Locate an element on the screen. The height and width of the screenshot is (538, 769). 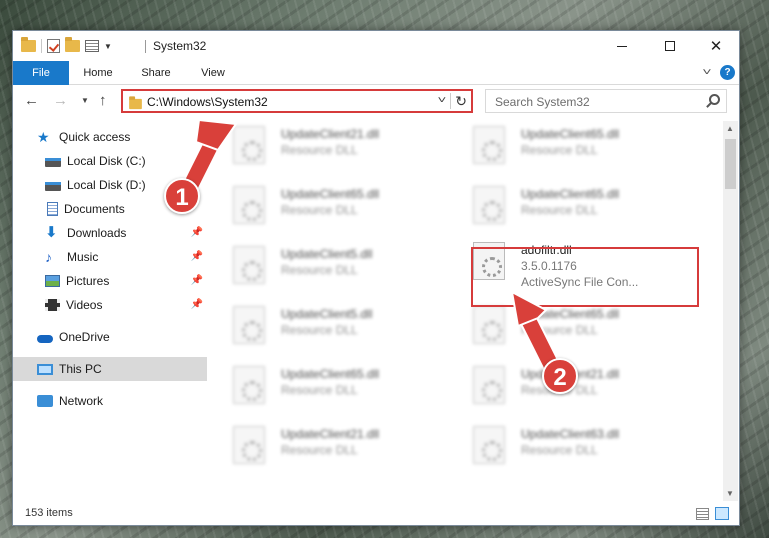
music-icon: ♪ is located at coordinates (48, 257).